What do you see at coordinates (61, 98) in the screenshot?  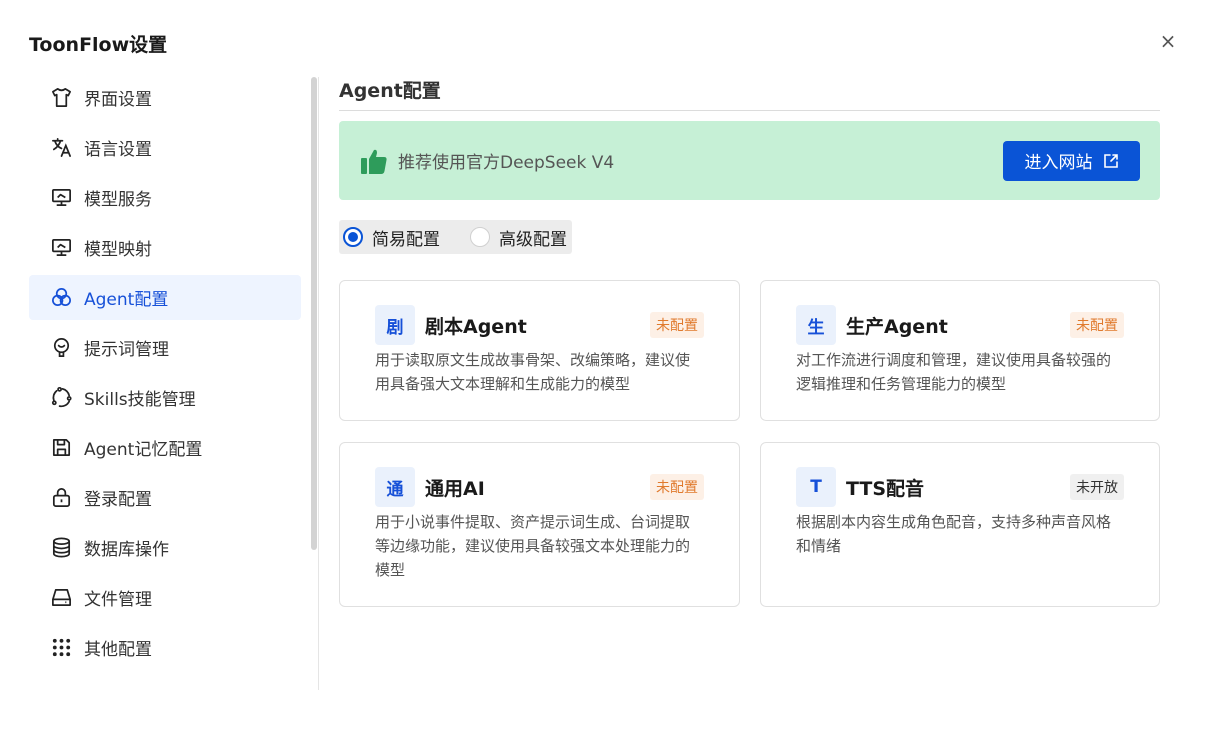 I see `shirt-icon` at bounding box center [61, 98].